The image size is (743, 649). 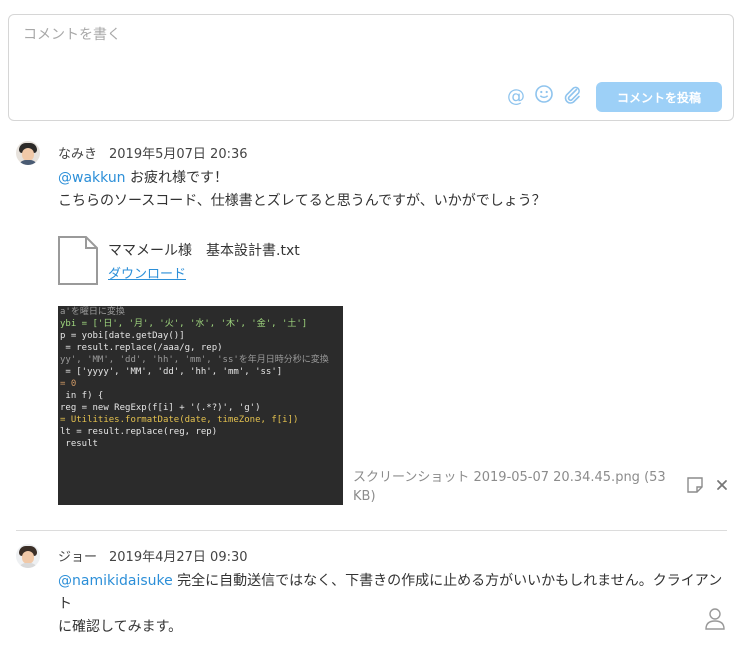 What do you see at coordinates (82, 396) in the screenshot?
I see `code-line: in f) {` at bounding box center [82, 396].